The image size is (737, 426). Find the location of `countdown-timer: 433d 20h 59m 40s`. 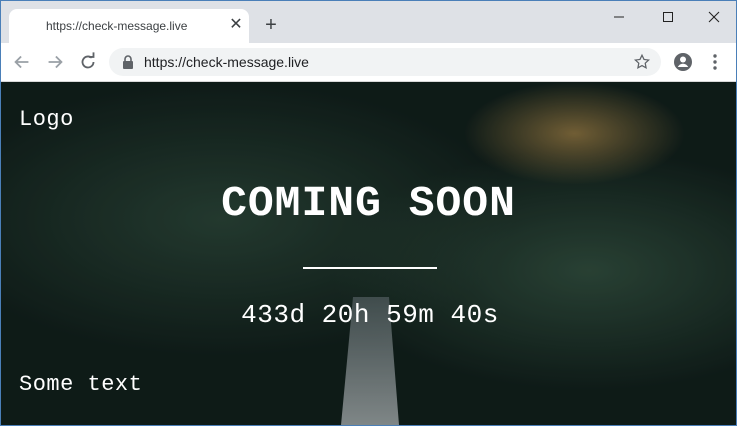

countdown-timer: 433d 20h 59m 40s is located at coordinates (370, 315).